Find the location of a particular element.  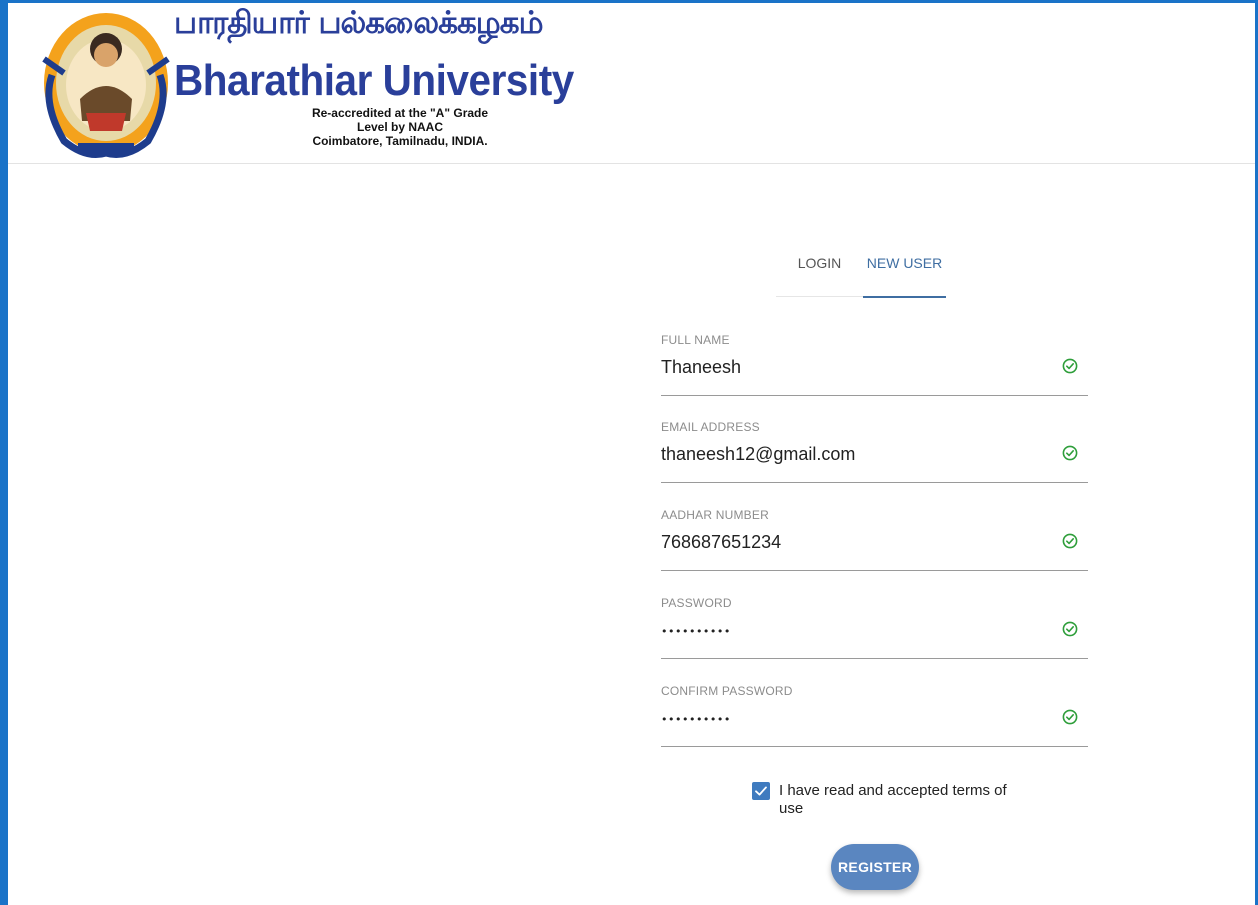

password-label: PASSWORD is located at coordinates (696, 603).